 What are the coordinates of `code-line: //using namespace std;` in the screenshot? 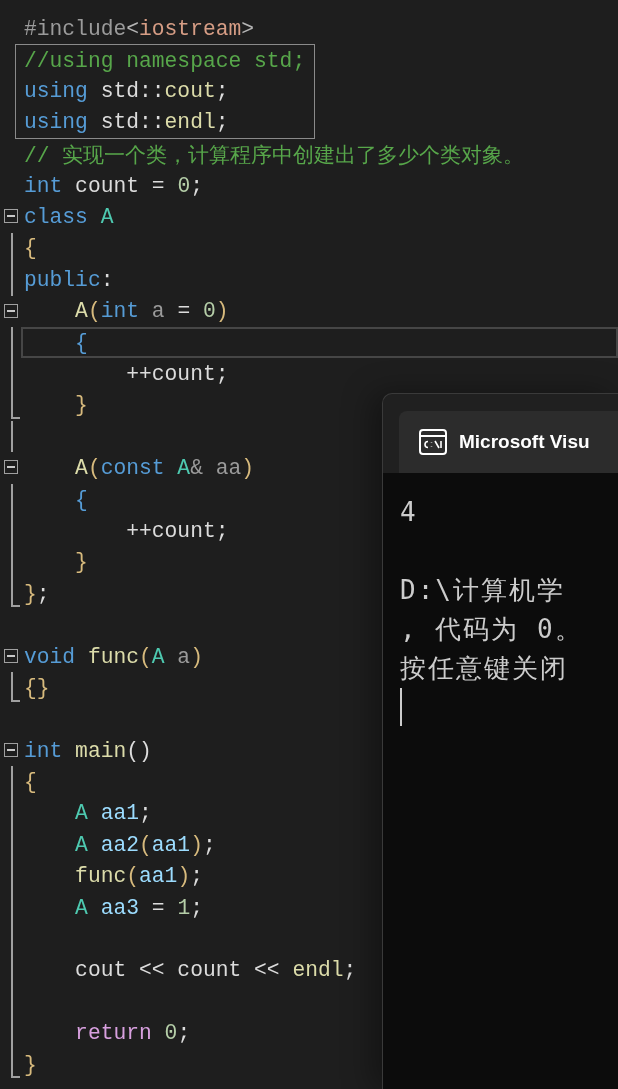 It's located at (165, 60).